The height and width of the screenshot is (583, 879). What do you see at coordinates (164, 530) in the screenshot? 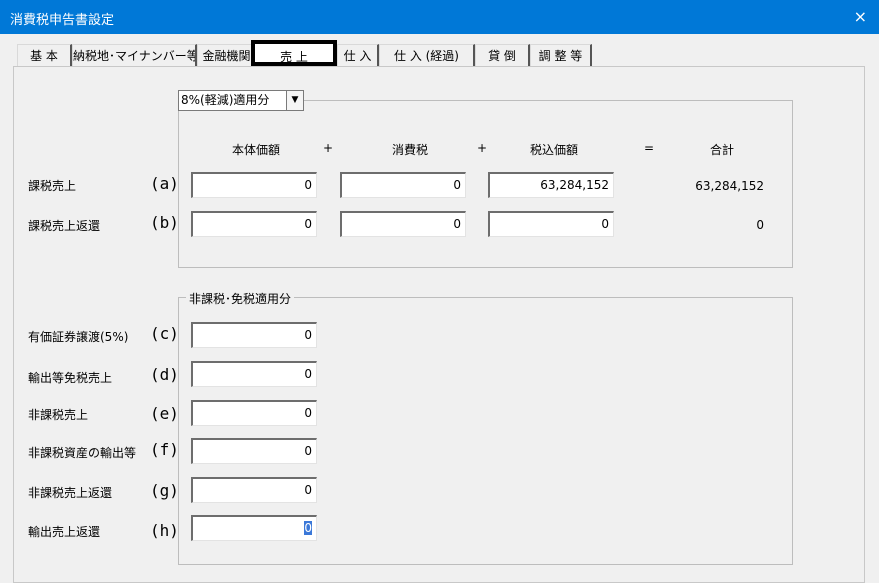
I see `row-letter-h: (h)` at bounding box center [164, 530].